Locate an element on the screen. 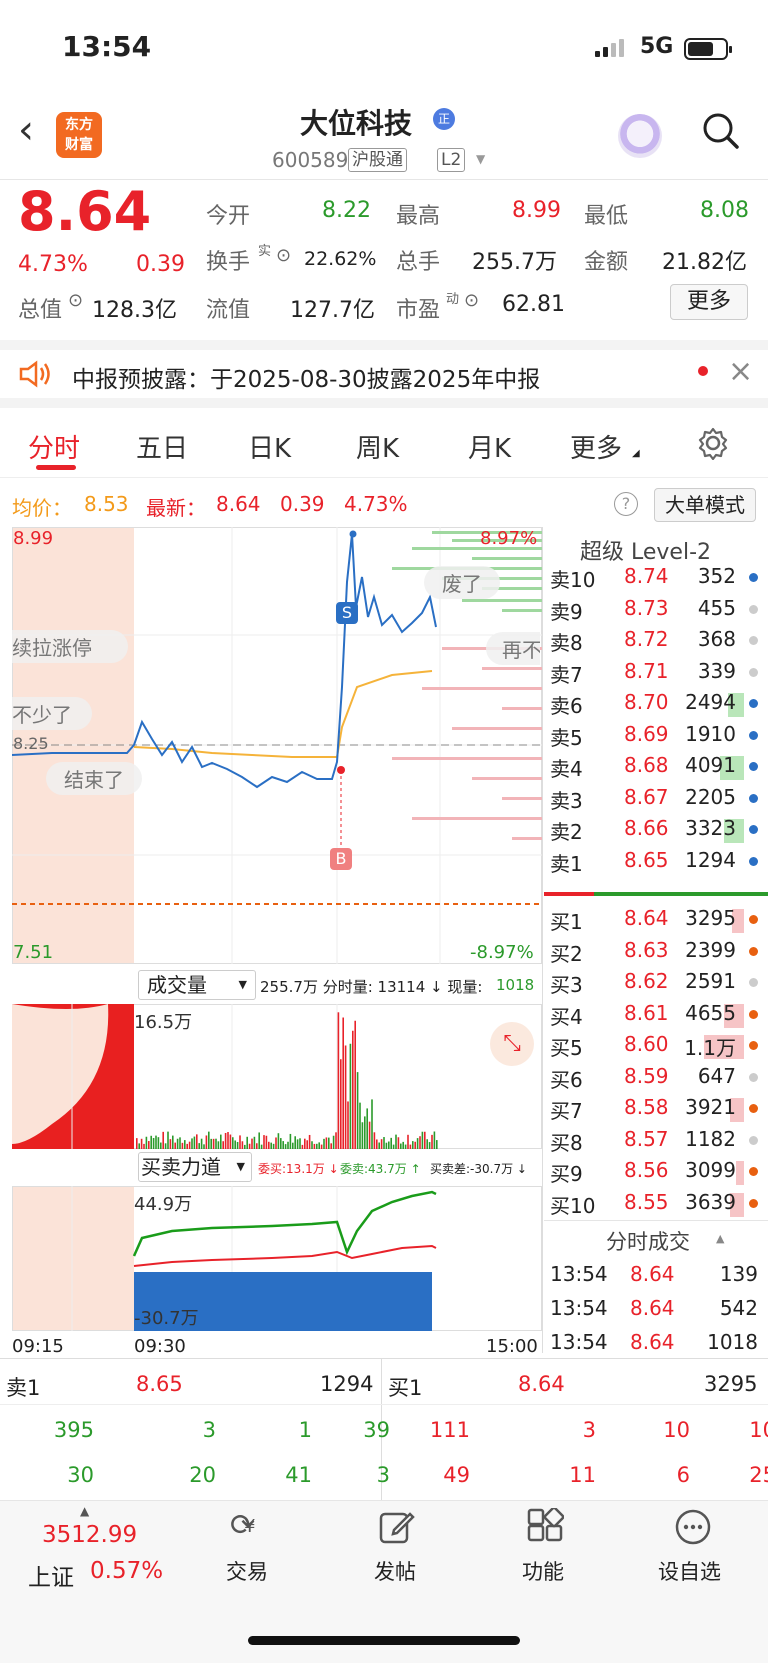  tab-more: 更多 is located at coordinates (596, 446).